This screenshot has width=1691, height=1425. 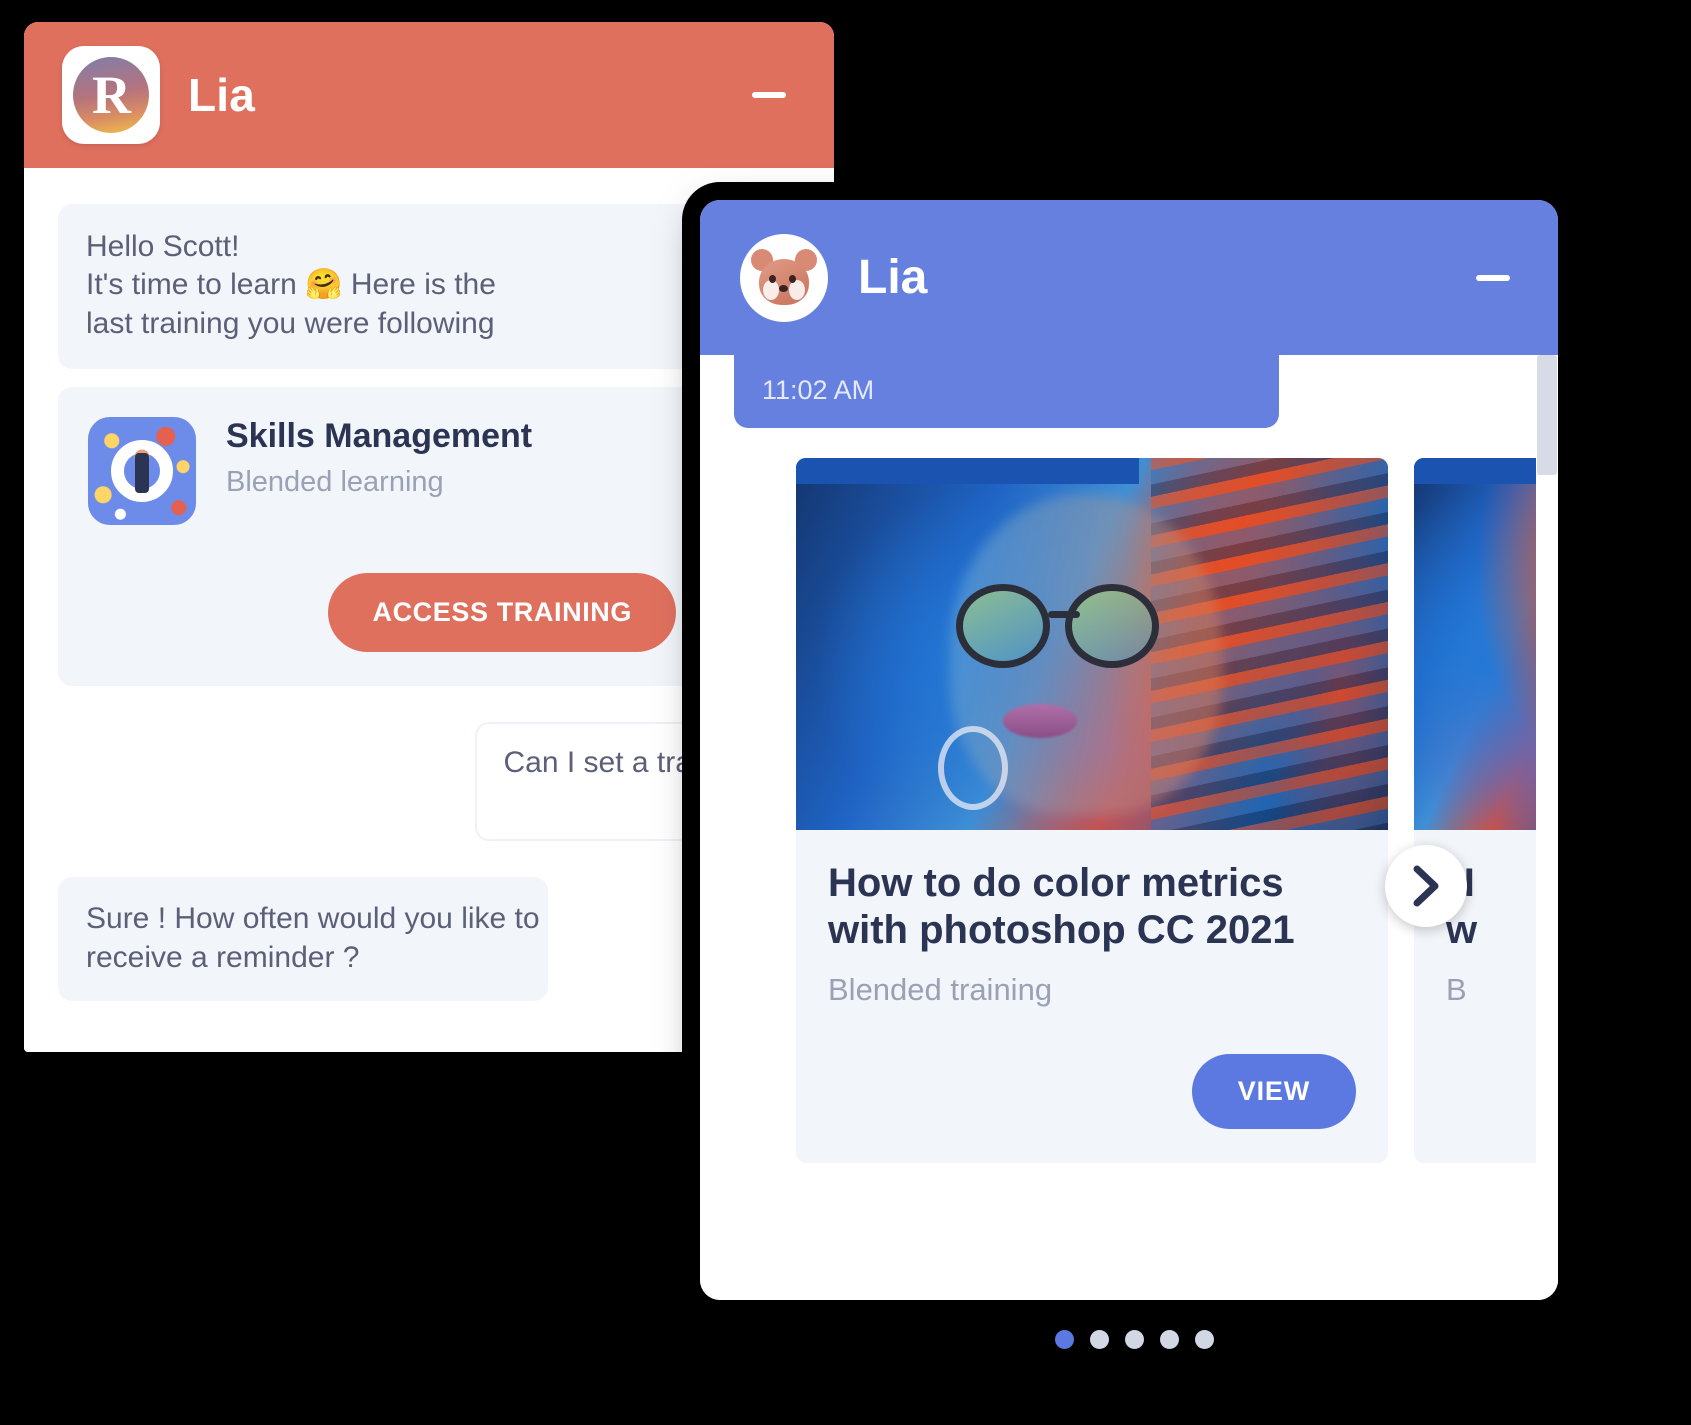 I want to click on greeting-line-2: It's time to learn 🤗 Here is the, so click(x=291, y=285).